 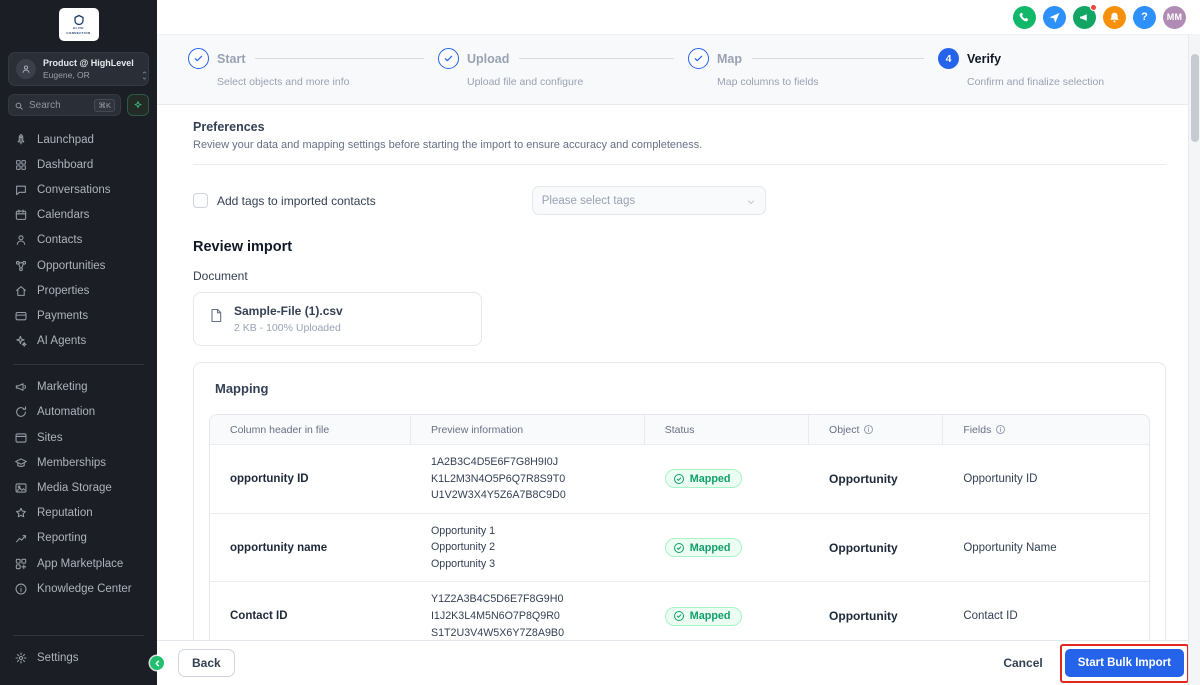 What do you see at coordinates (78, 139) in the screenshot?
I see `sidebar-item-launchpad: Launchpad` at bounding box center [78, 139].